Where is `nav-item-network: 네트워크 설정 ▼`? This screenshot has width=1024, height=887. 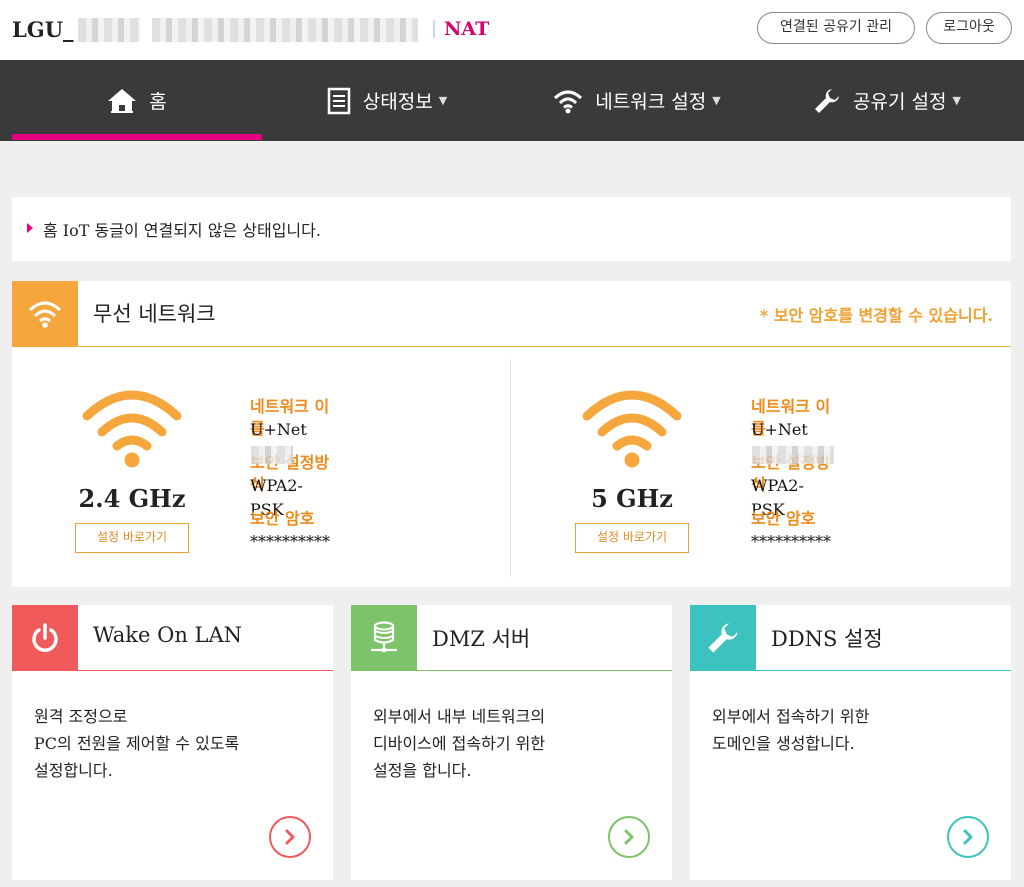
nav-item-network: 네트워크 설정 ▼ is located at coordinates (637, 100).